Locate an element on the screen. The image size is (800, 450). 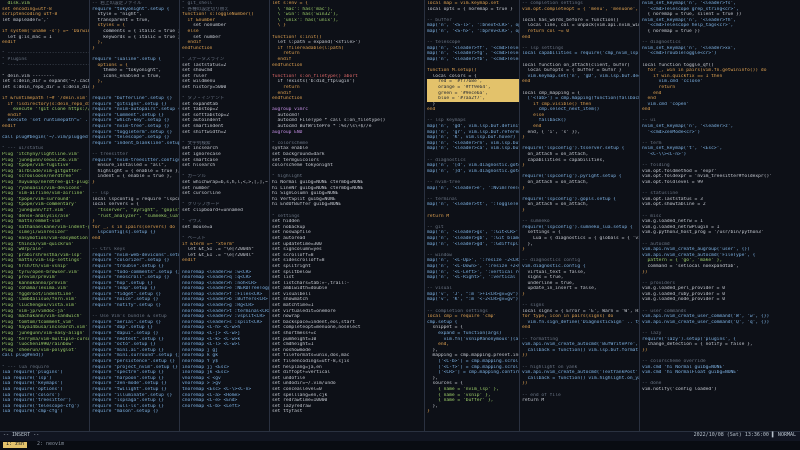
code-line: require "twilight".setup {} is located at coordinates (129, 389).